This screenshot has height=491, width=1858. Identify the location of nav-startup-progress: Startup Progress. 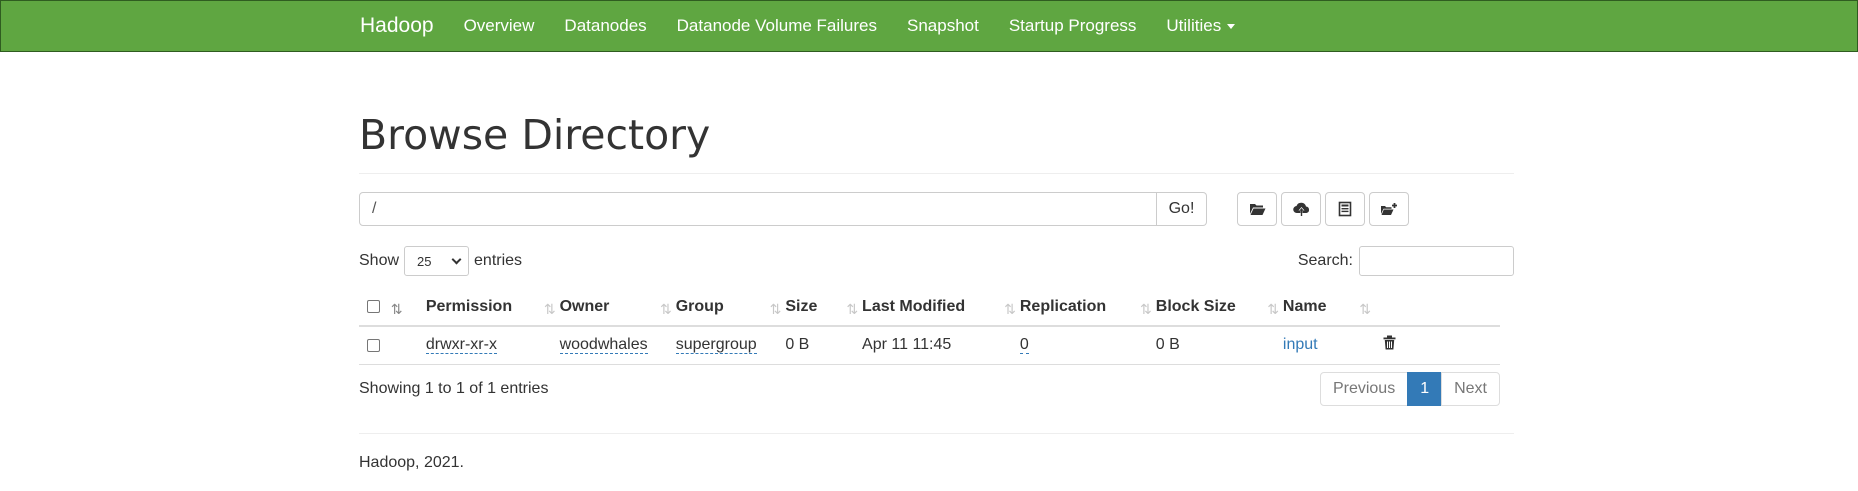
(1073, 26).